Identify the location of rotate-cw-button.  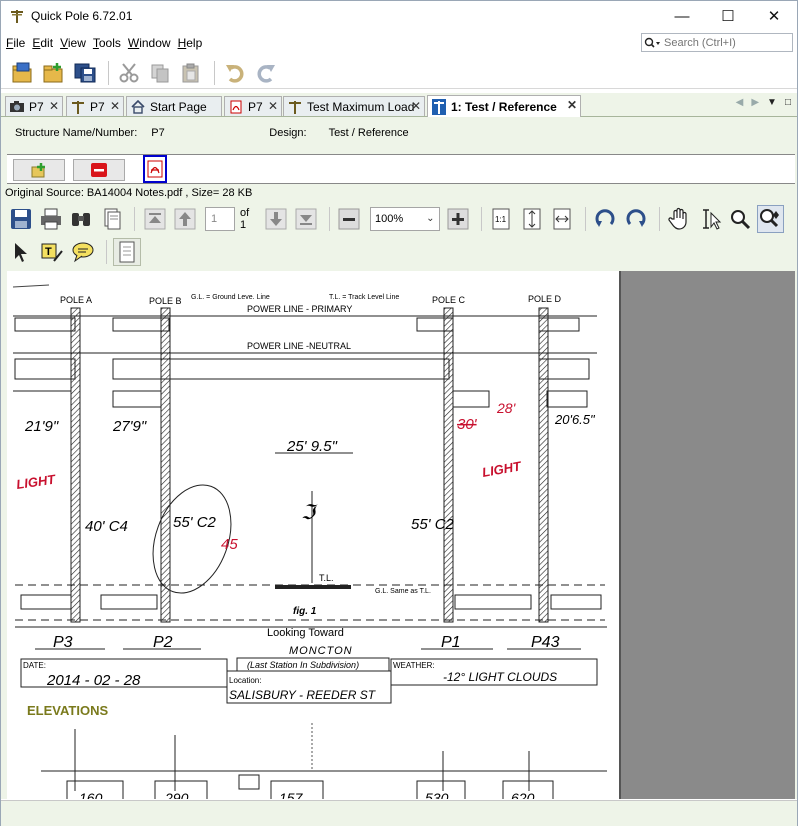
(605, 219).